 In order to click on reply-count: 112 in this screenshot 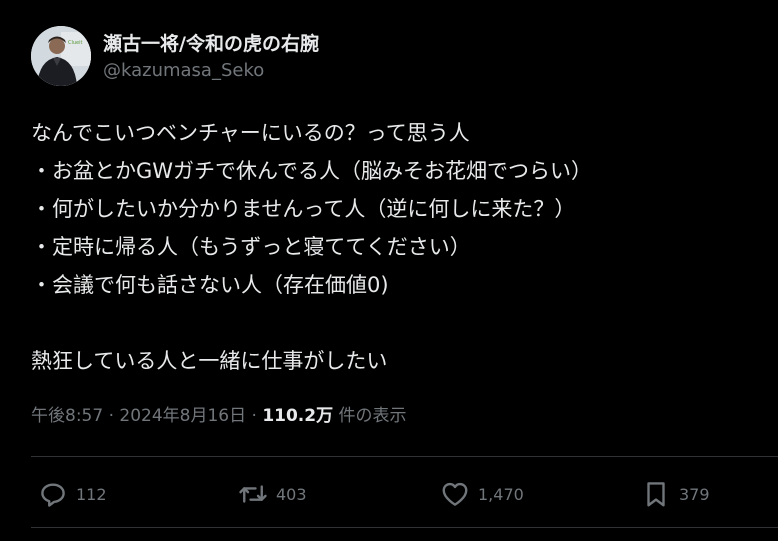, I will do `click(91, 494)`.